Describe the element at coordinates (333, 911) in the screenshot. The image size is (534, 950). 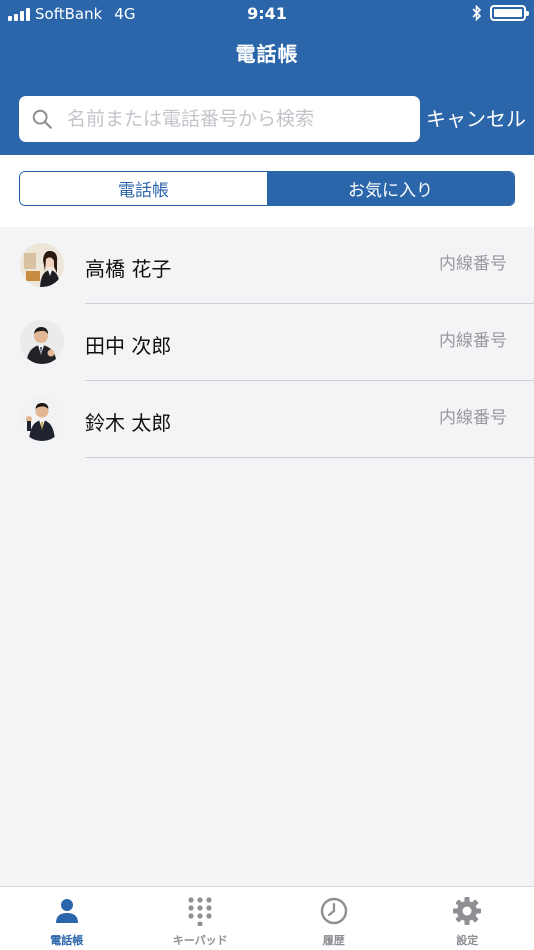
I see `clock-icon` at that location.